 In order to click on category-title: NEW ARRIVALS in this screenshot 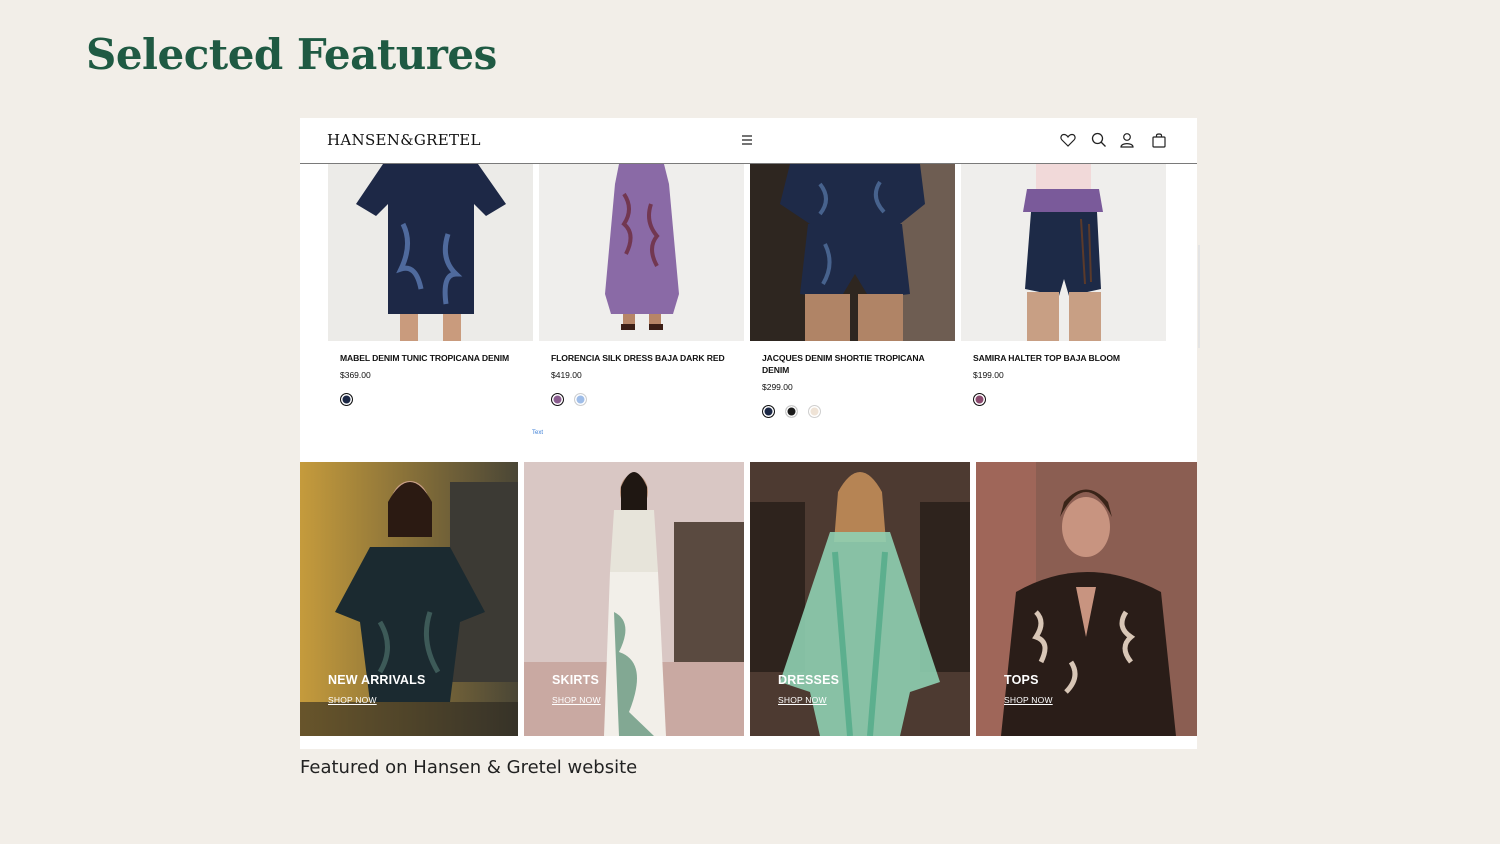, I will do `click(377, 680)`.